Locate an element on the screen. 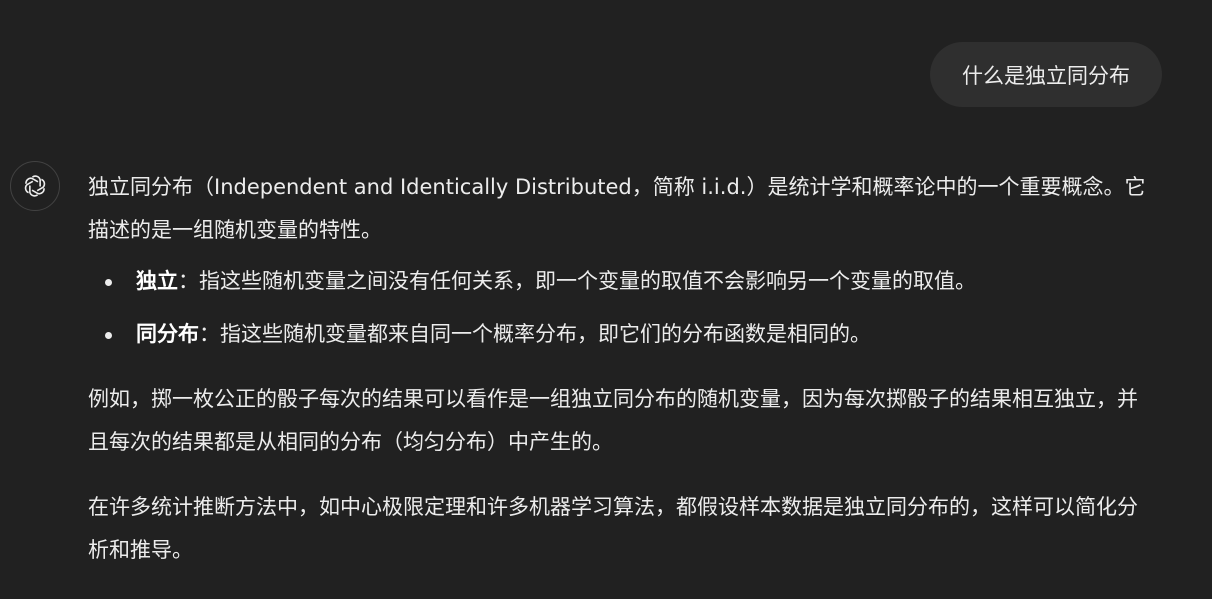  list-item: 独立：指这些随机变量之间没有任何关系，即一个变量的取值不会影响另一个变量的取值。 is located at coordinates (623, 281).